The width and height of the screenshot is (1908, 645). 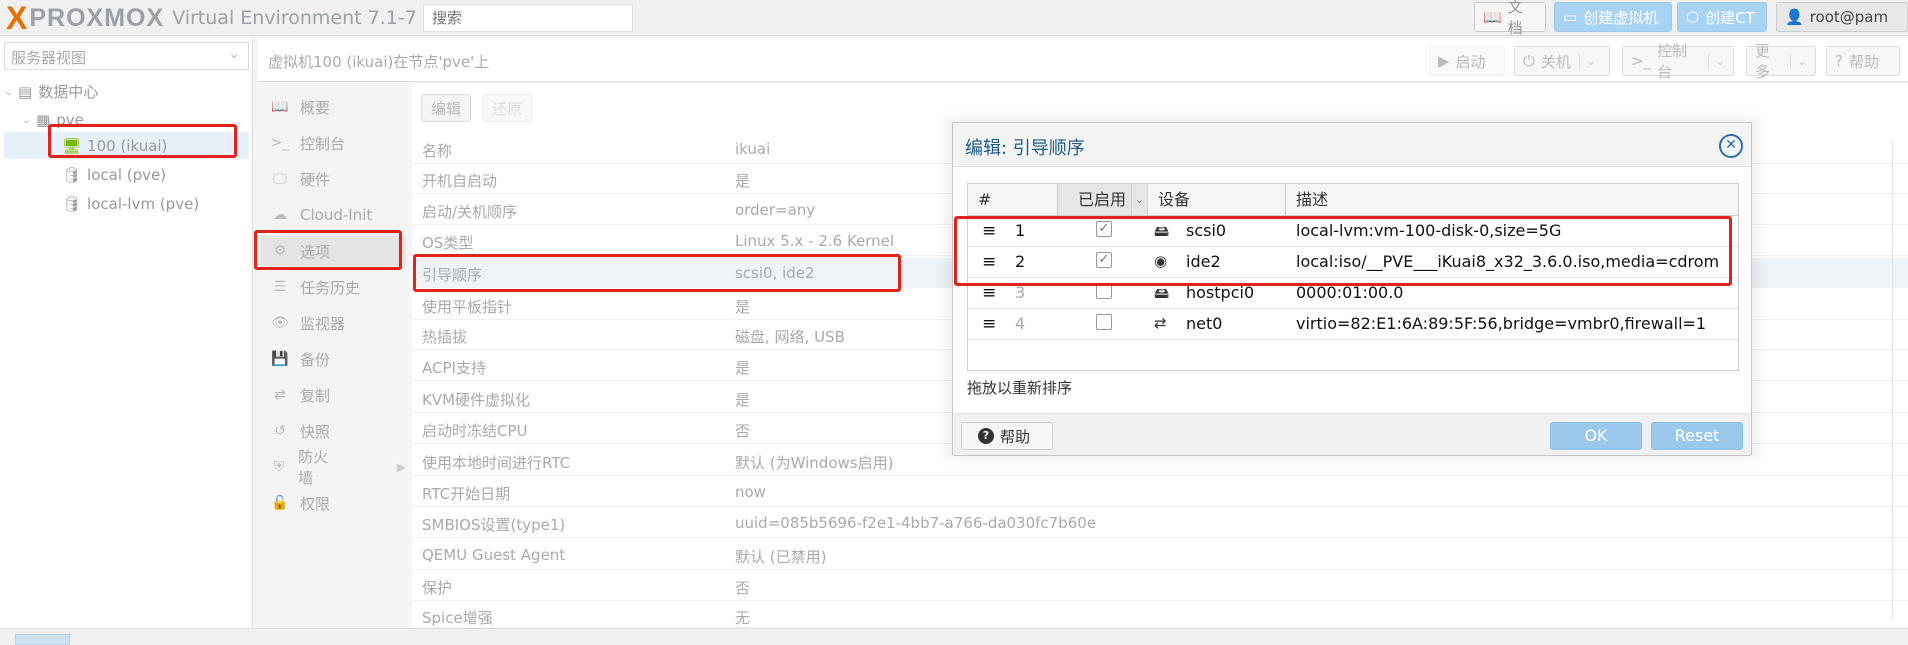 I want to click on cdrom-icon: ◉, so click(x=1161, y=261).